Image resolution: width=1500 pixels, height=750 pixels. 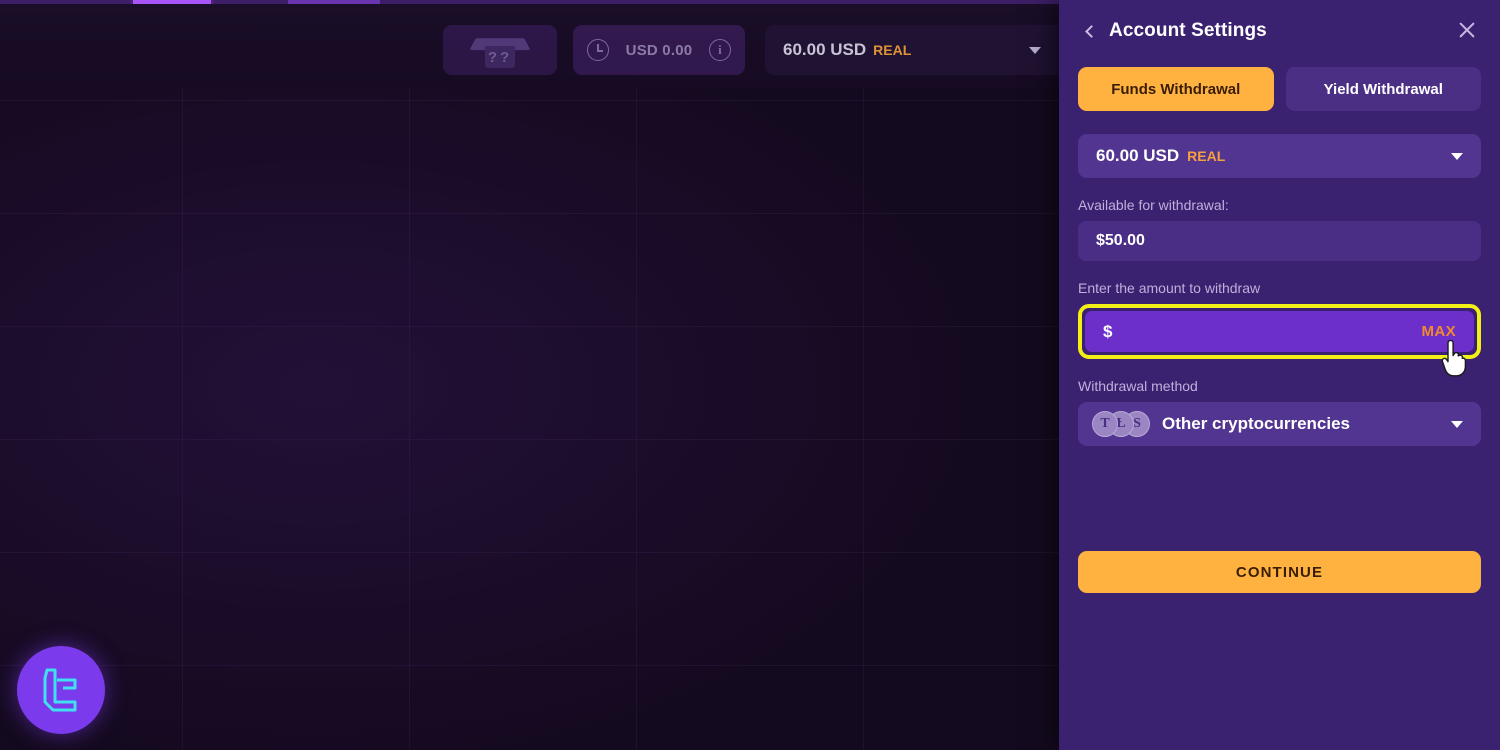 I want to click on amount-input-row: $ MAX, so click(x=1279, y=331).